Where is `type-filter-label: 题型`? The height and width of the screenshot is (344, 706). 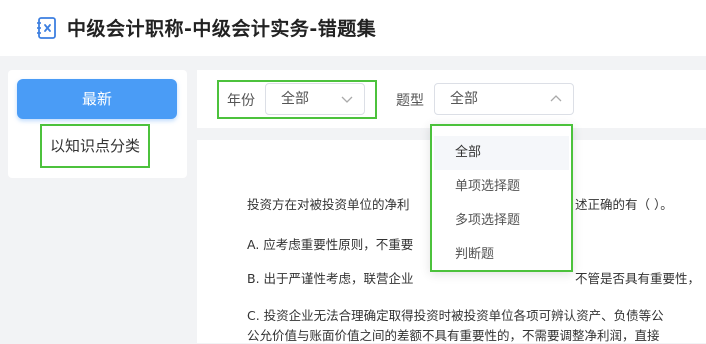
type-filter-label: 题型 is located at coordinates (410, 101).